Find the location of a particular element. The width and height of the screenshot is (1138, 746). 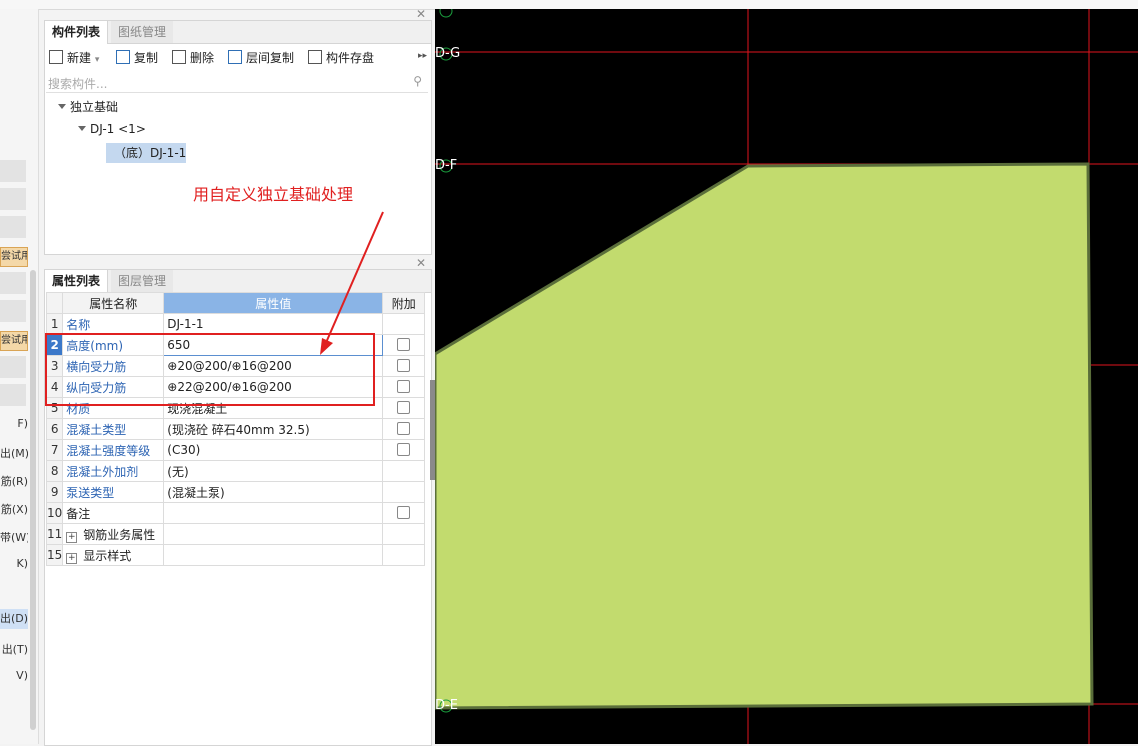

annotation-arrow is located at coordinates (352, 283).